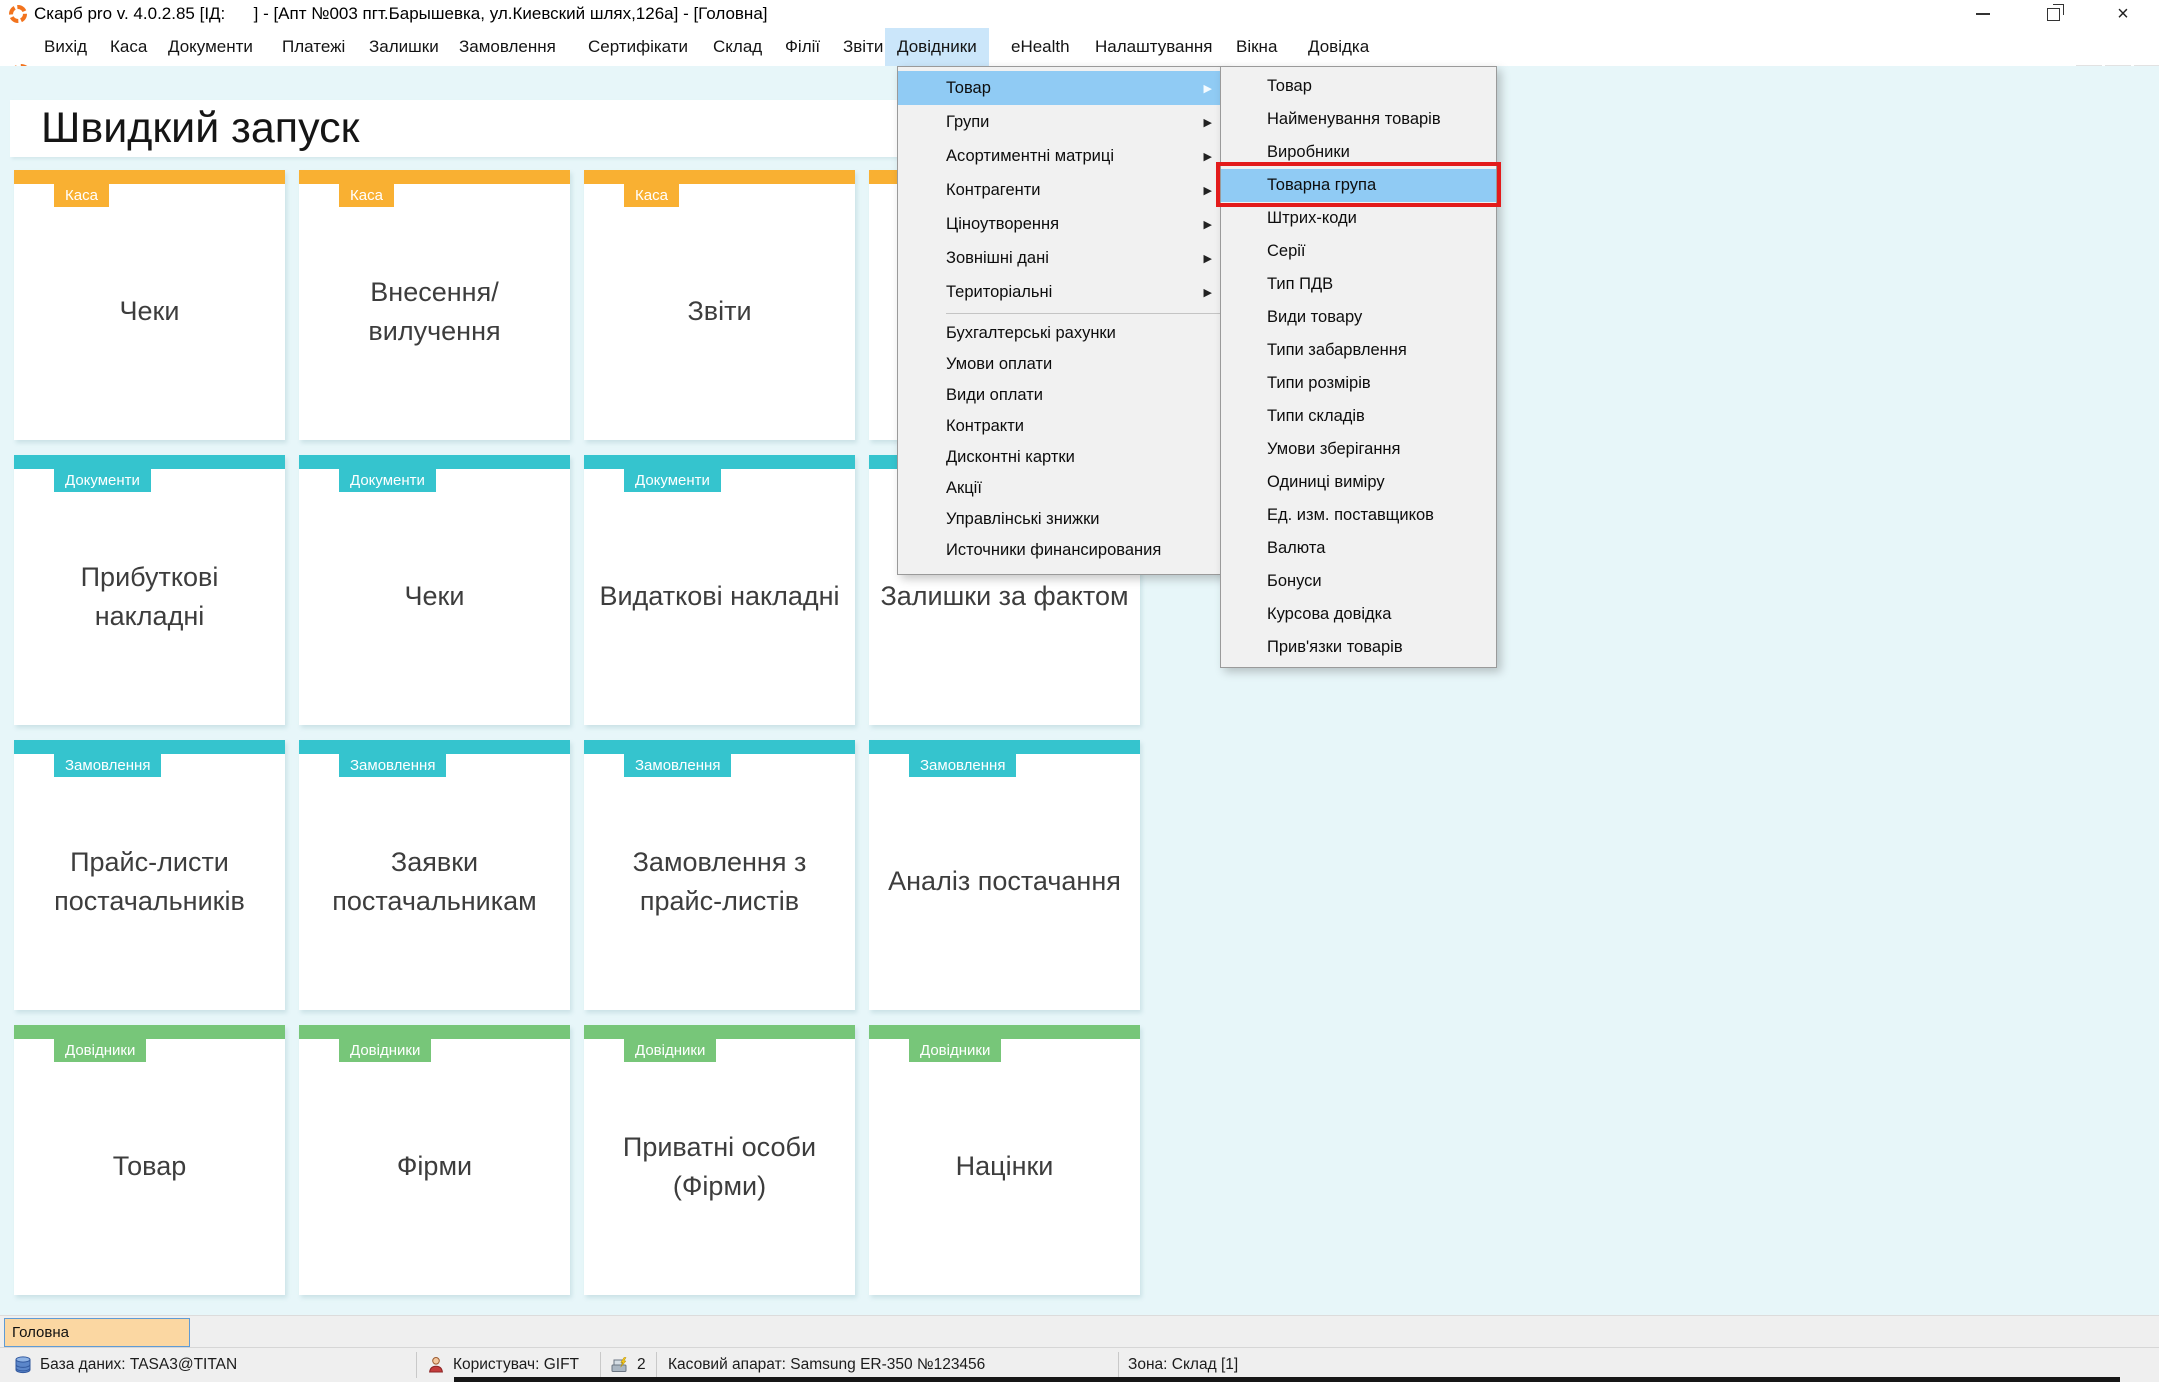 The width and height of the screenshot is (2159, 1382). I want to click on menu-item-ціноутворення: Ціноутворення ▶, so click(1061, 224).